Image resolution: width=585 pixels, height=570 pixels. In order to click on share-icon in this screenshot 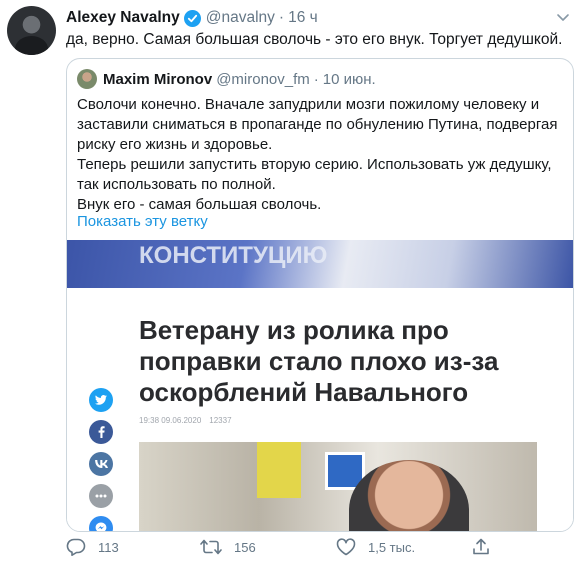, I will do `click(481, 546)`.